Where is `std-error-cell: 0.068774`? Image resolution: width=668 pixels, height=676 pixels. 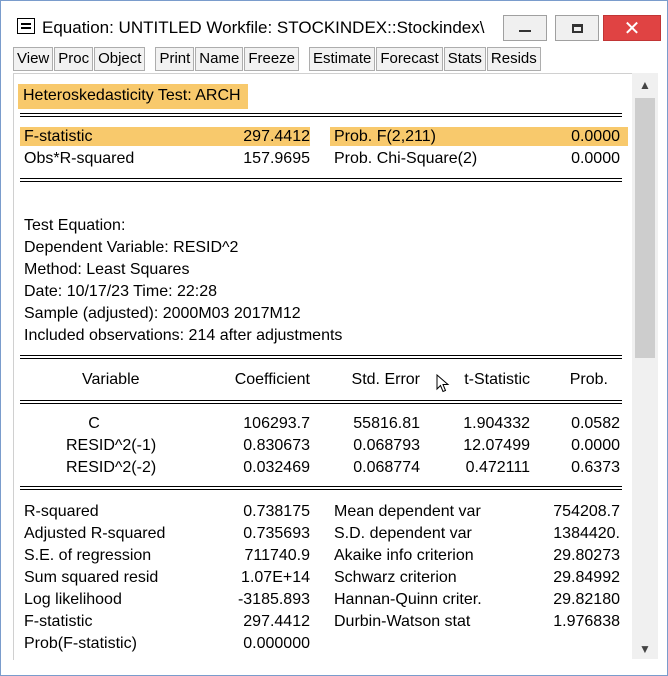 std-error-cell: 0.068774 is located at coordinates (386, 467).